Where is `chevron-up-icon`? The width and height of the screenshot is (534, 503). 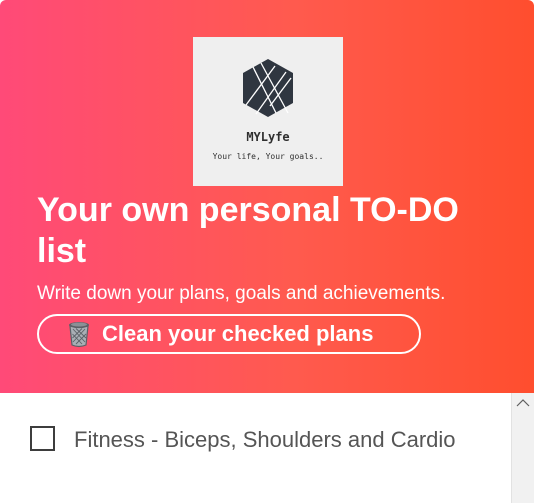
chevron-up-icon is located at coordinates (523, 403).